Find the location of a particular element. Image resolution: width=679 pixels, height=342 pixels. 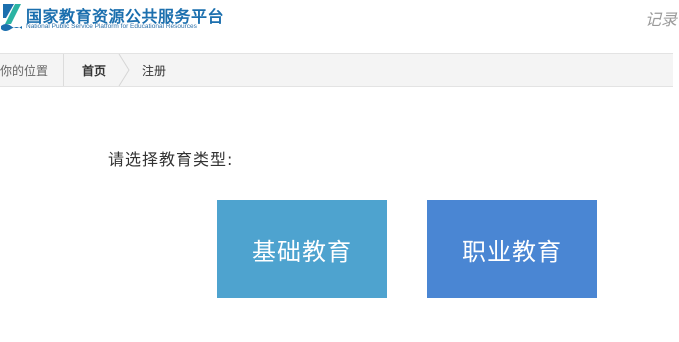

education-type-prompt: 请选择教育类型: is located at coordinates (171, 159).